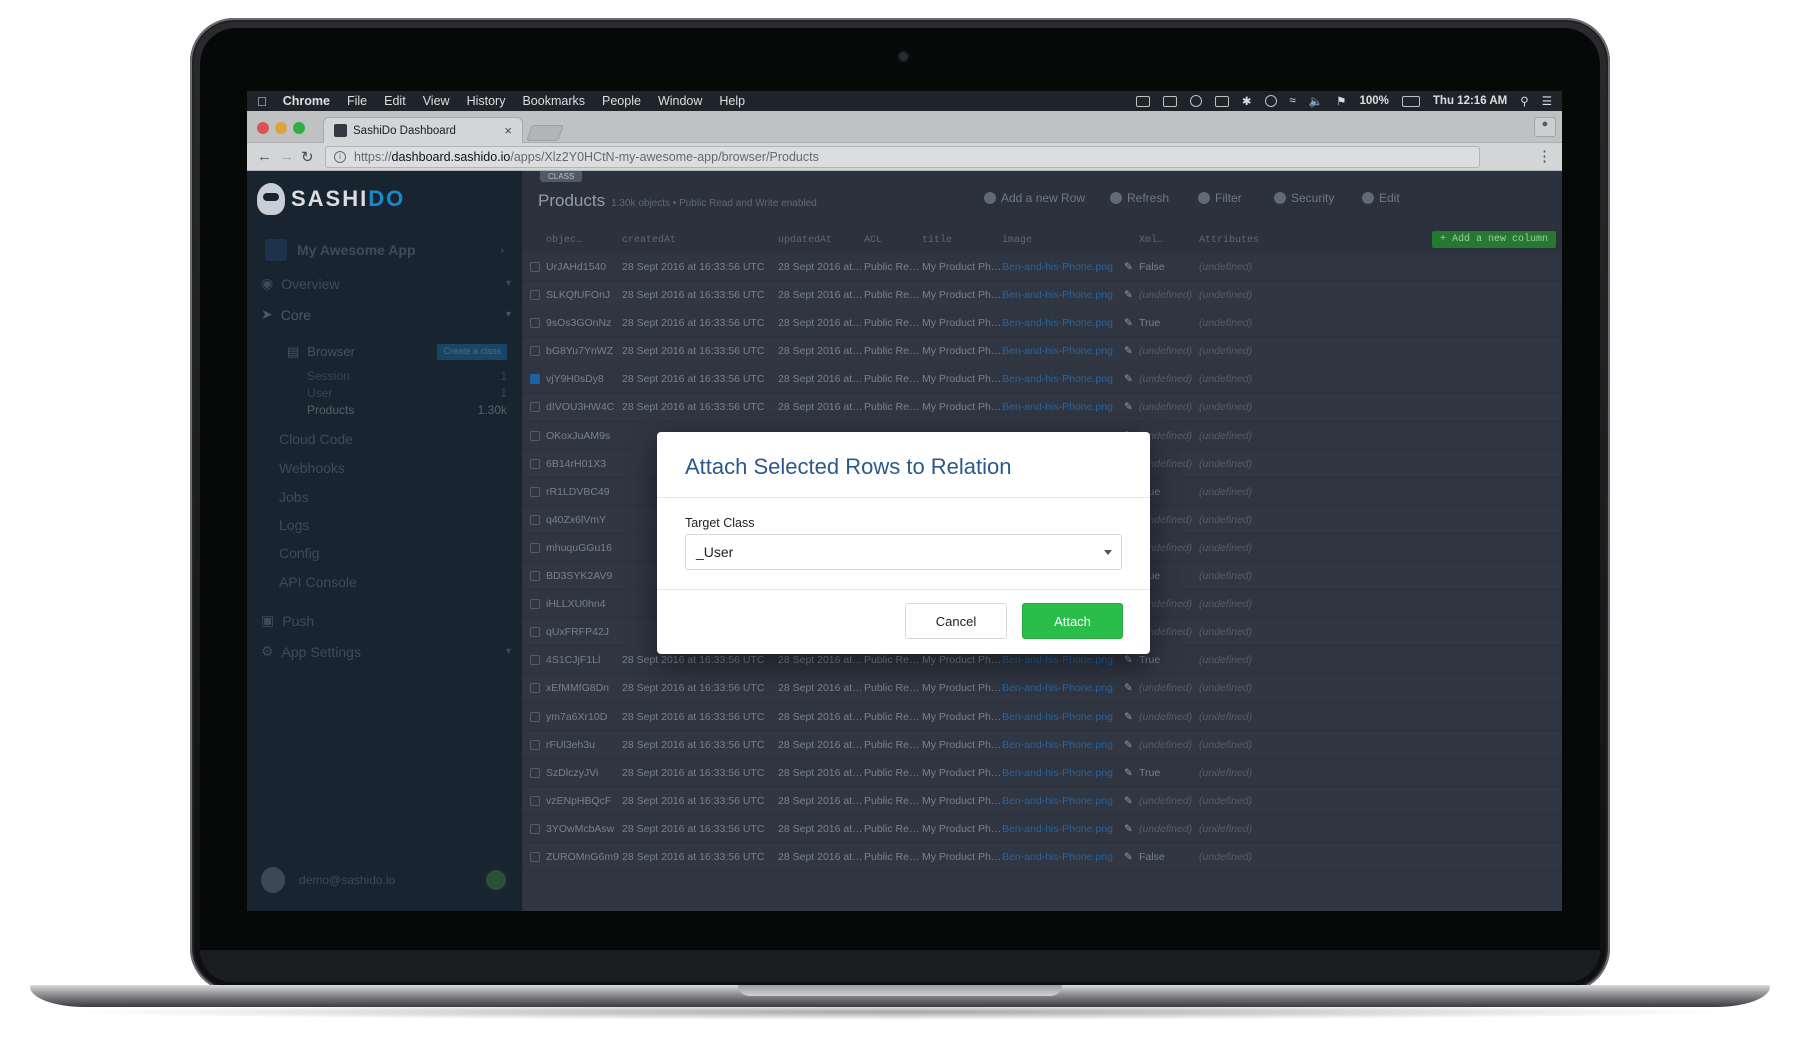  What do you see at coordinates (903, 552) in the screenshot?
I see `target-class-select: _User` at bounding box center [903, 552].